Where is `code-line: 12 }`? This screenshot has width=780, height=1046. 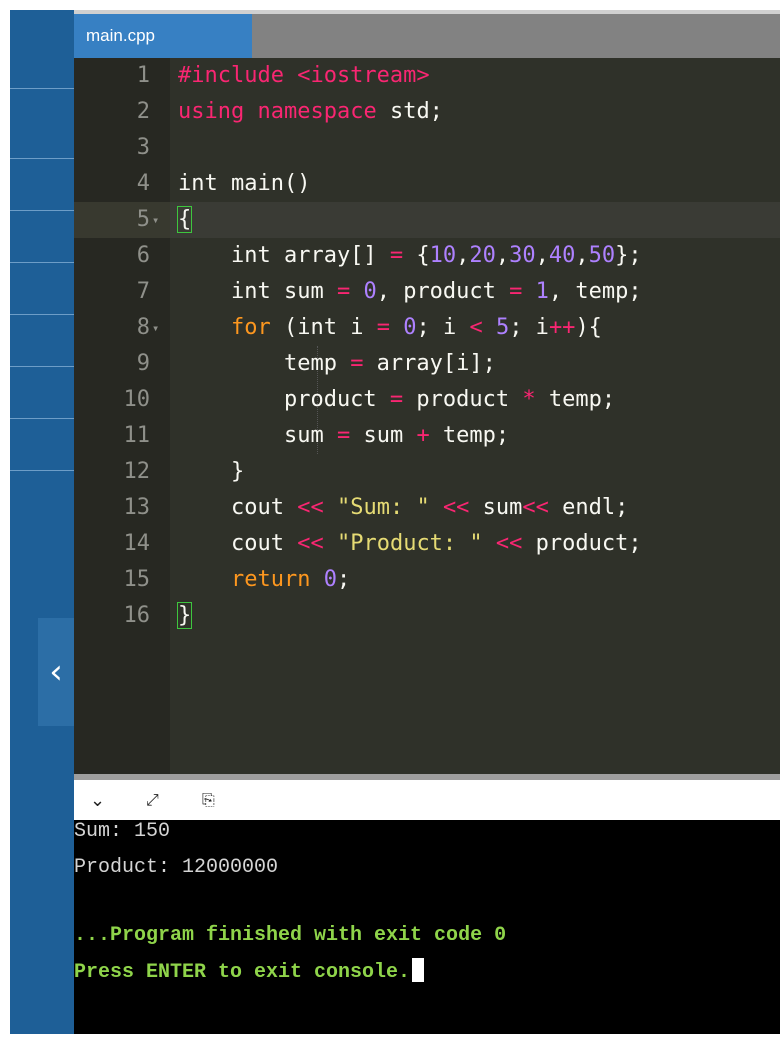
code-line: 12 } is located at coordinates (427, 472).